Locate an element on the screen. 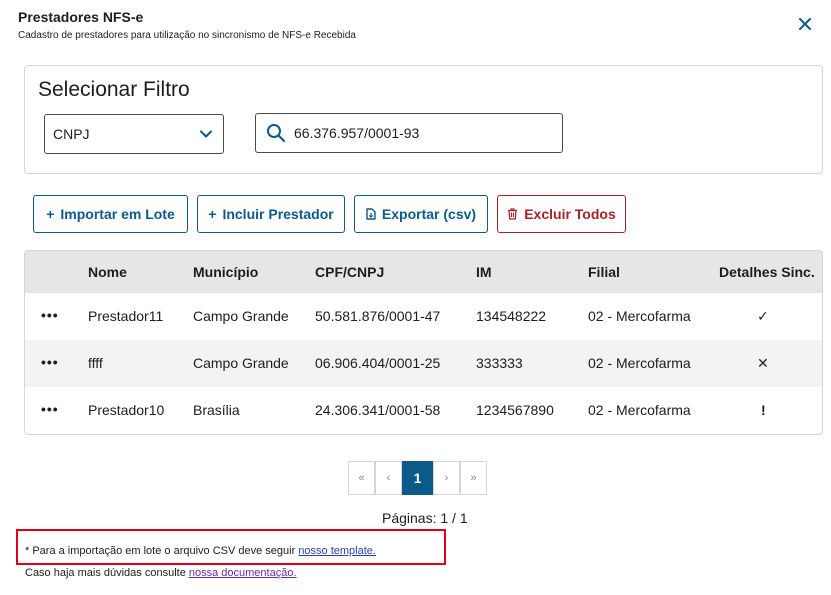 The image size is (831, 595). file-export-icon is located at coordinates (371, 214).